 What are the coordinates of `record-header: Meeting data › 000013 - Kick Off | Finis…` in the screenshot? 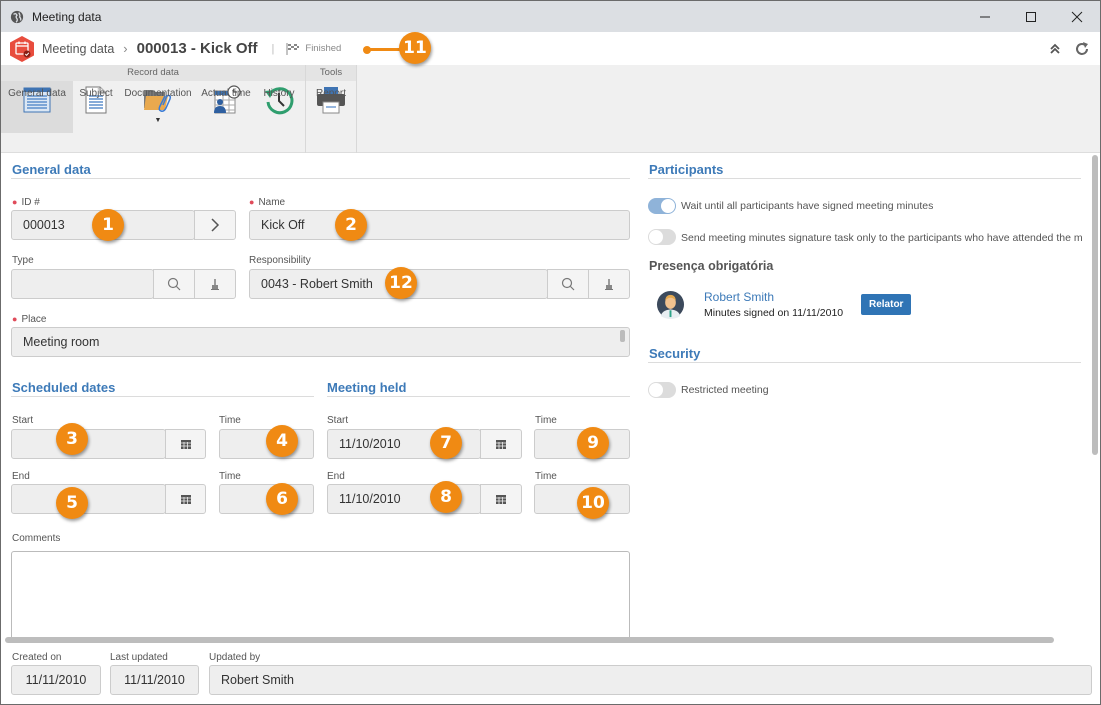 It's located at (550, 48).